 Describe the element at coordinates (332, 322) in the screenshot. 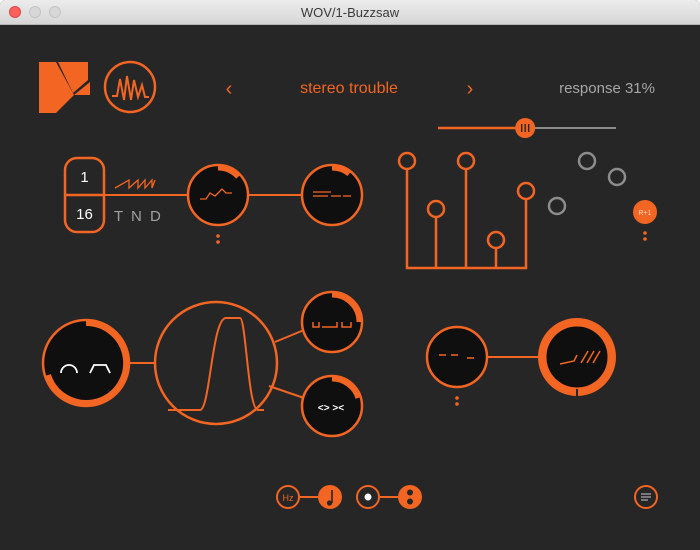

I see `filter-mode-knob` at that location.